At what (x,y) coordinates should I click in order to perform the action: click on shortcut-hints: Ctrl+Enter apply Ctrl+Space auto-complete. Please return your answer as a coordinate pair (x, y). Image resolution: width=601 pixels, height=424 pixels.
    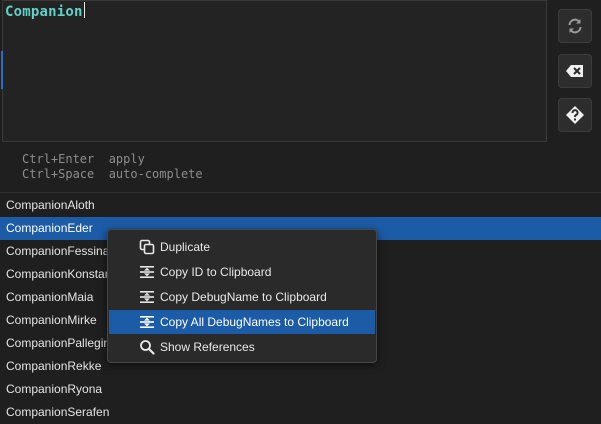
    Looking at the image, I should click on (112, 167).